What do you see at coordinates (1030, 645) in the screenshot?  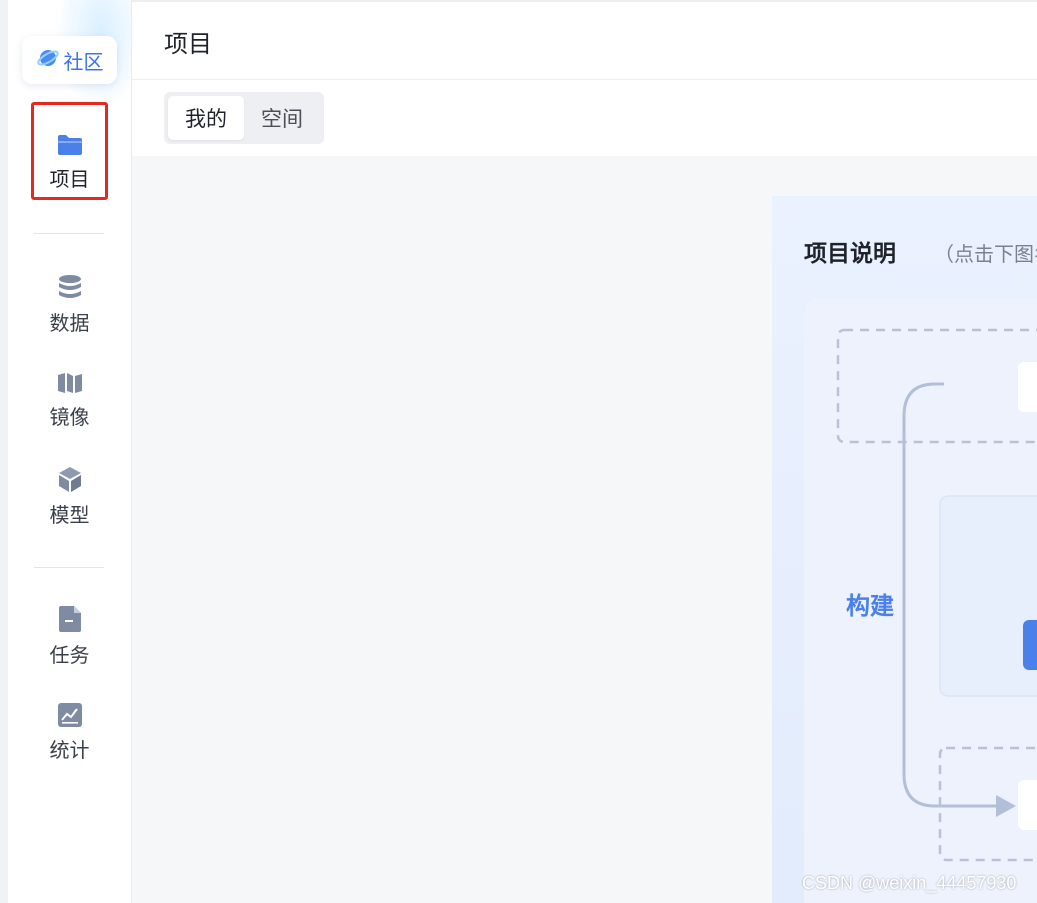 I see `diagram-node-primary` at bounding box center [1030, 645].